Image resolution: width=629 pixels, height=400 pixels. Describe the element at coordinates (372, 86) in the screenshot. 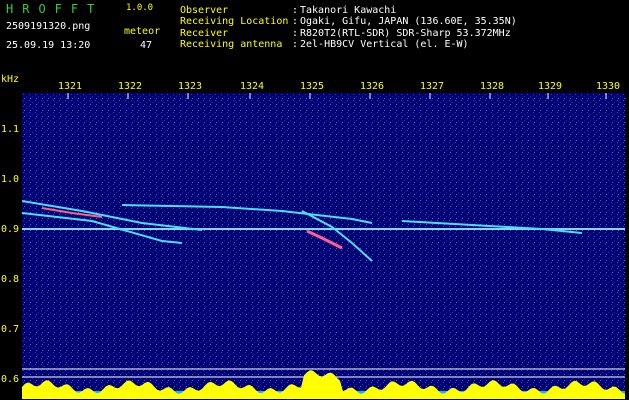

I see `x-tick-label: 1326` at that location.